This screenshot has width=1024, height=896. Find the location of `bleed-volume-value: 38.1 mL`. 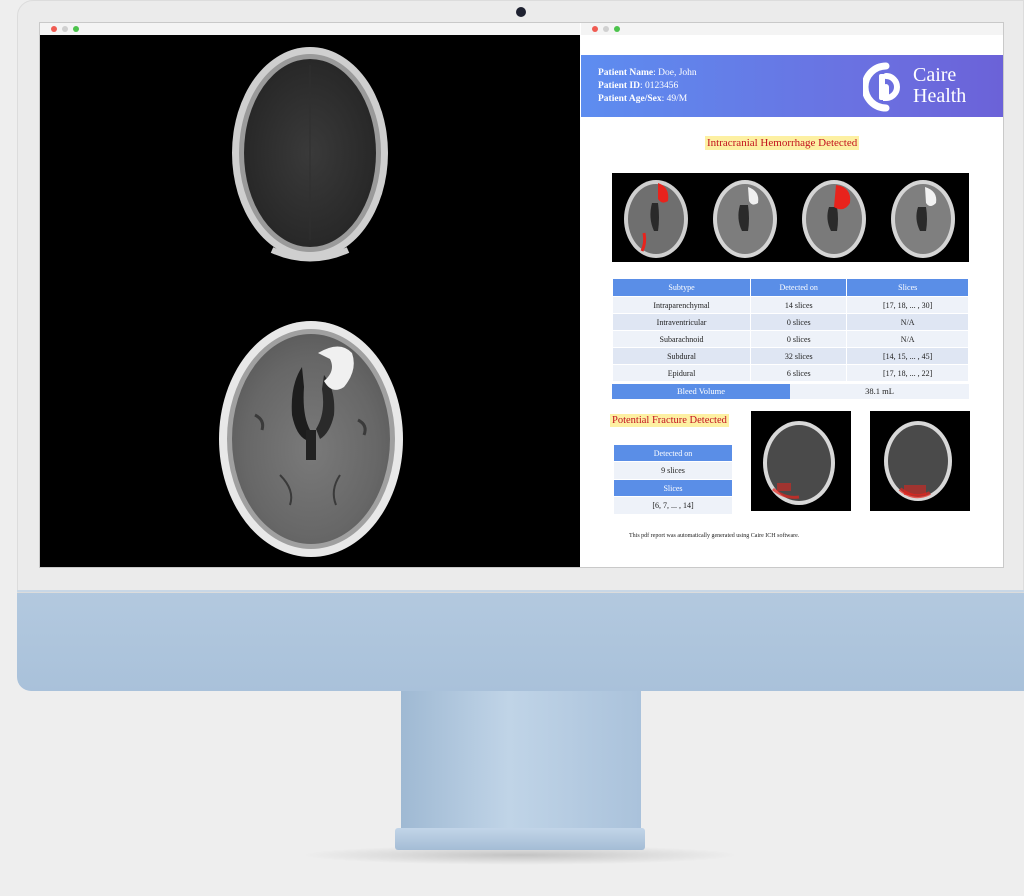

bleed-volume-value: 38.1 mL is located at coordinates (879, 391).